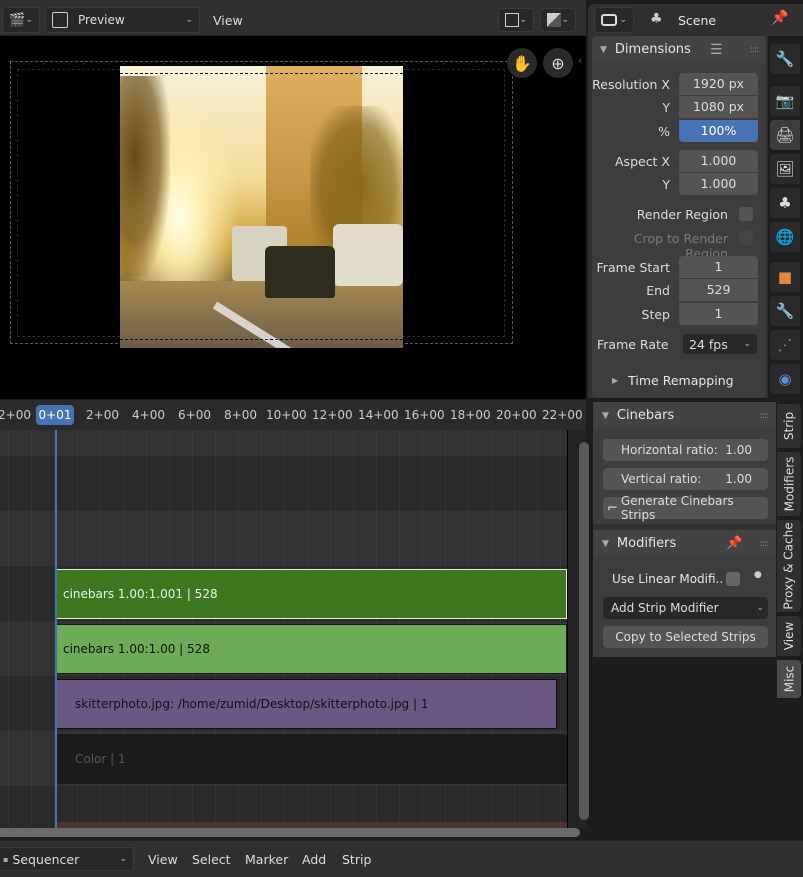 Image resolution: width=803 pixels, height=877 pixels. Describe the element at coordinates (612, 508) in the screenshot. I see `generate-icon: ⌐` at that location.